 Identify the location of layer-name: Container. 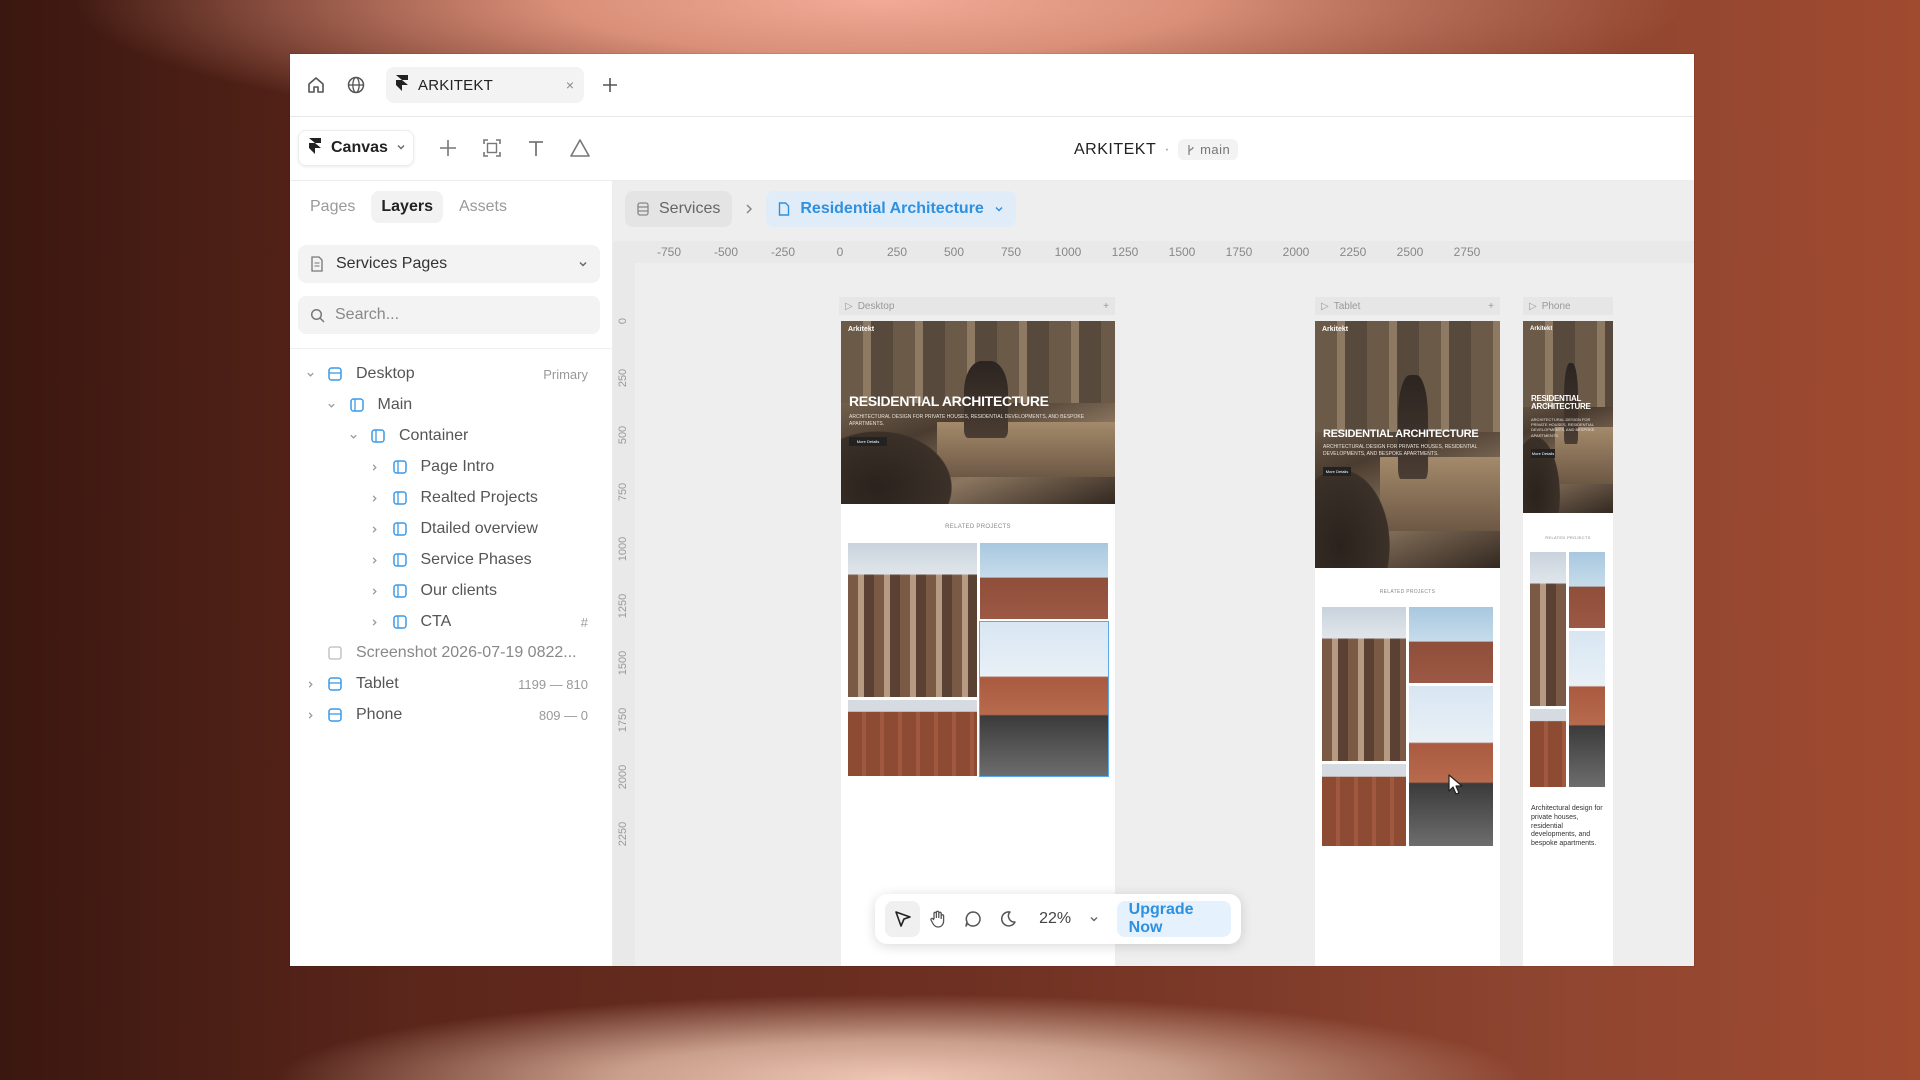
(434, 435).